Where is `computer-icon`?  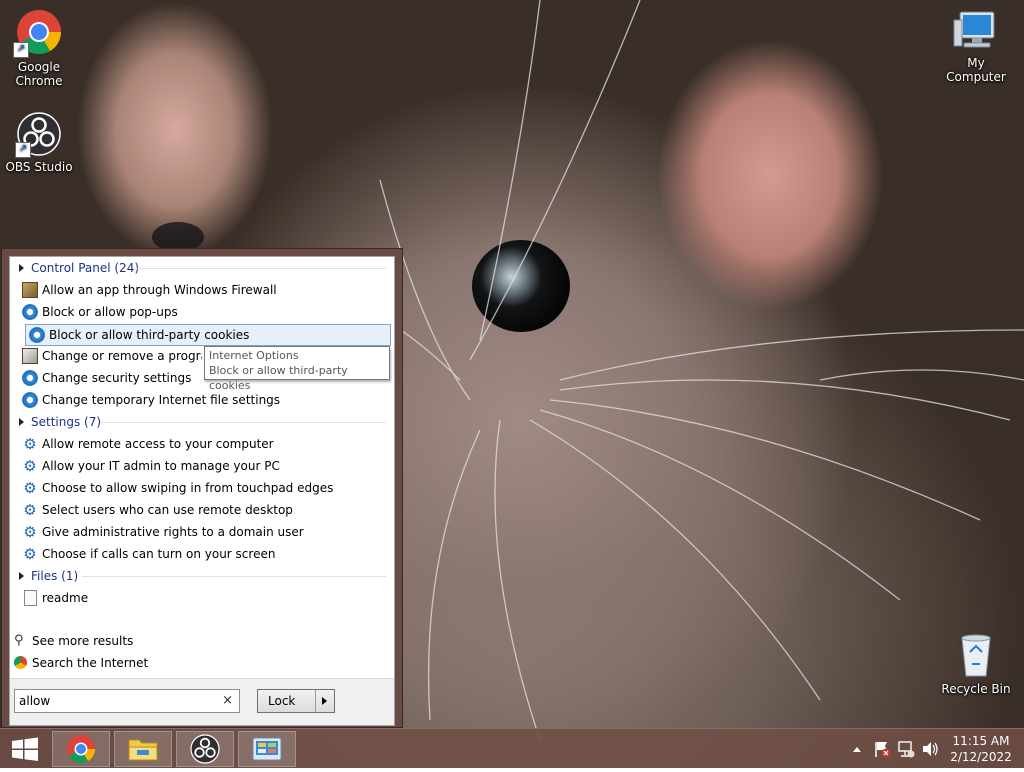 computer-icon is located at coordinates (976, 31).